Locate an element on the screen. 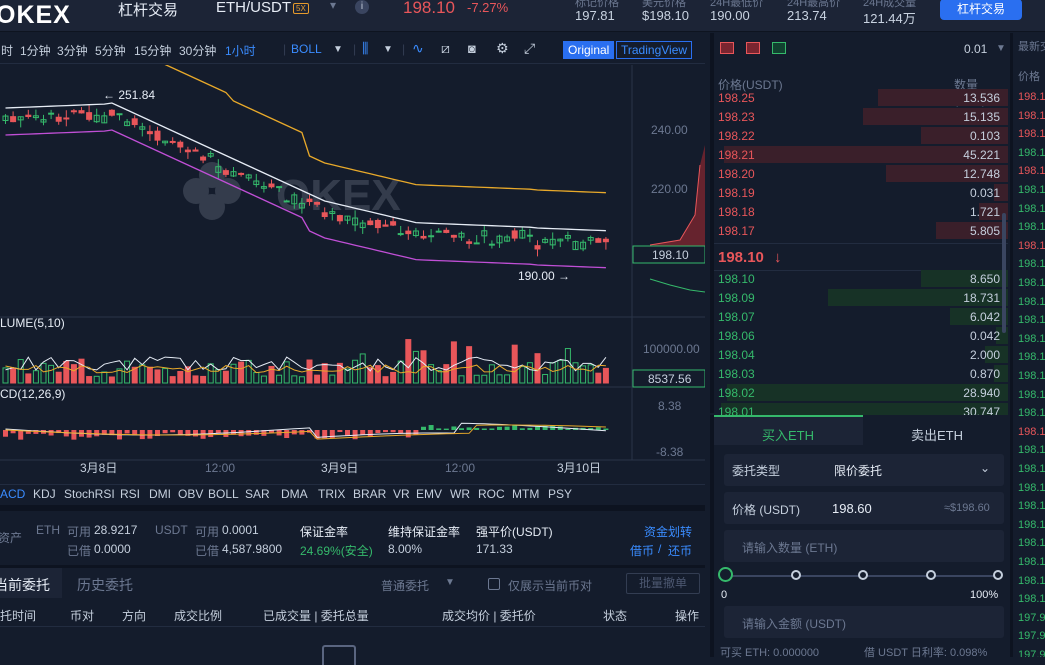 This screenshot has height=665, width=1045. bid-row: 198.07 6.042 is located at coordinates (861, 316).